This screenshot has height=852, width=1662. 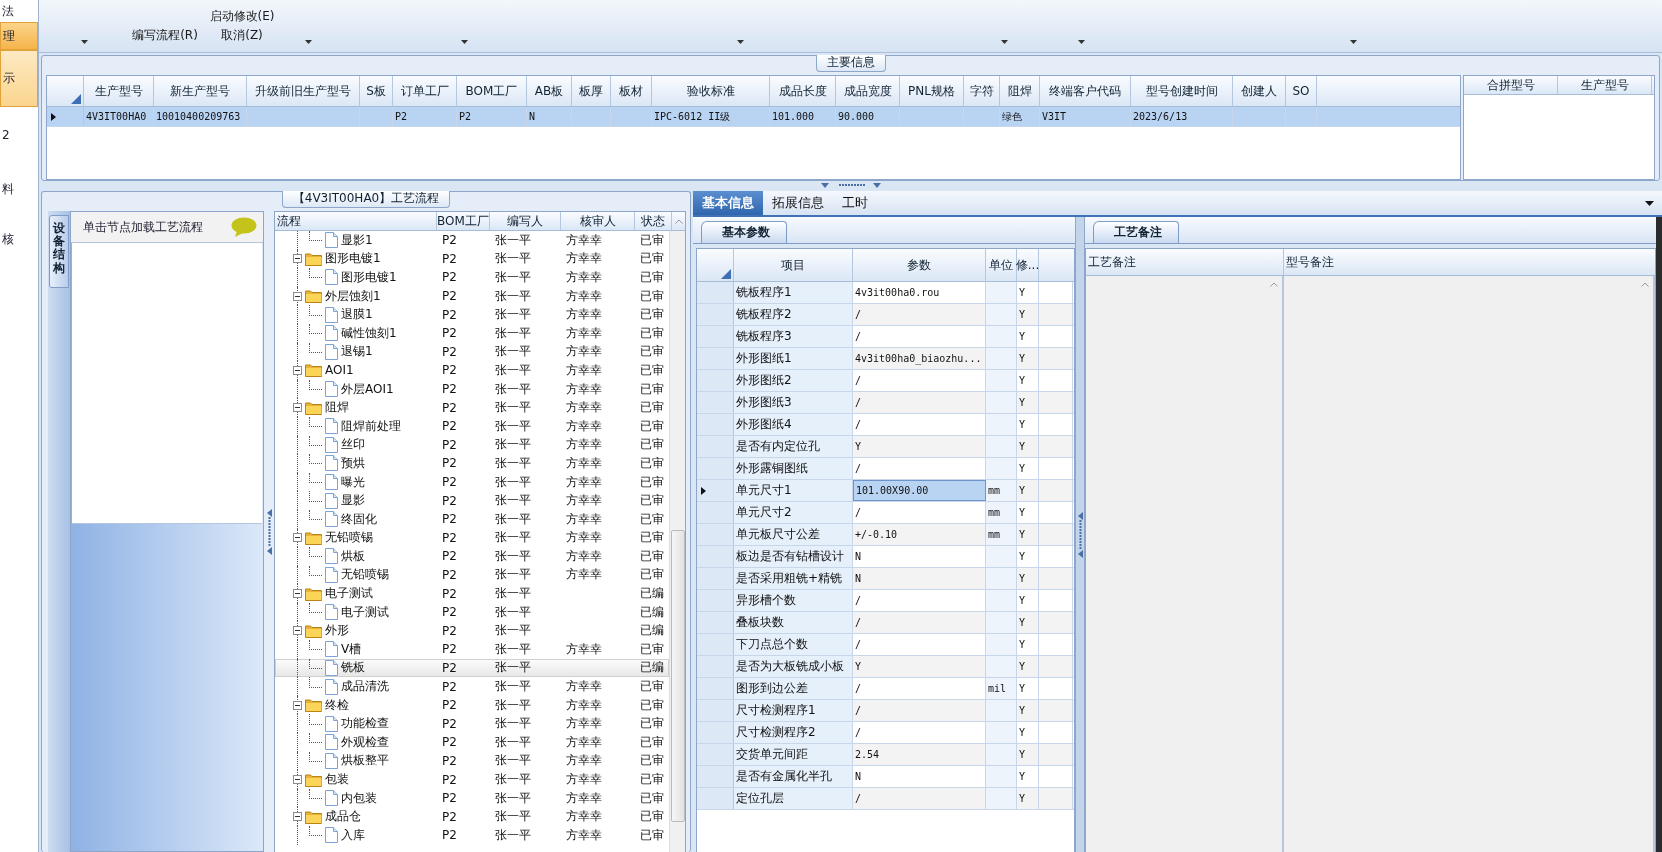 What do you see at coordinates (1001, 265) in the screenshot?
I see `column-header: 单位` at bounding box center [1001, 265].